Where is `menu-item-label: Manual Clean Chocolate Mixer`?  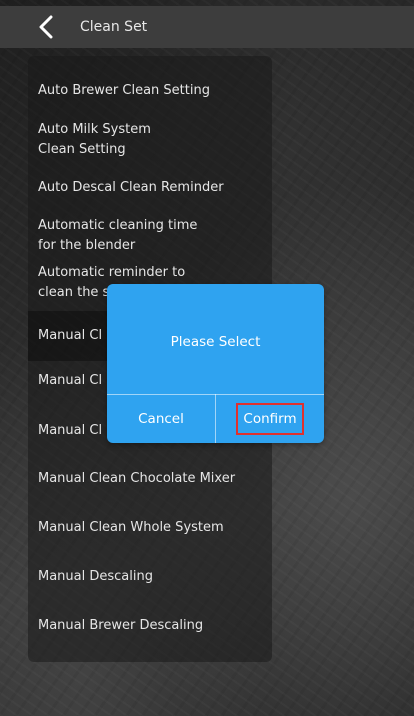
menu-item-label: Manual Clean Chocolate Mixer is located at coordinates (137, 478).